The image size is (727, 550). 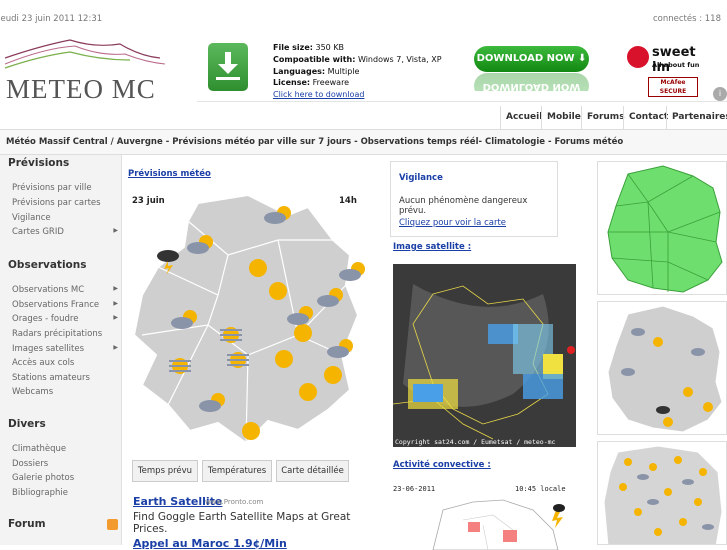 What do you see at coordinates (169, 174) in the screenshot?
I see `previsions-title-link: Prévisions météo` at bounding box center [169, 174].